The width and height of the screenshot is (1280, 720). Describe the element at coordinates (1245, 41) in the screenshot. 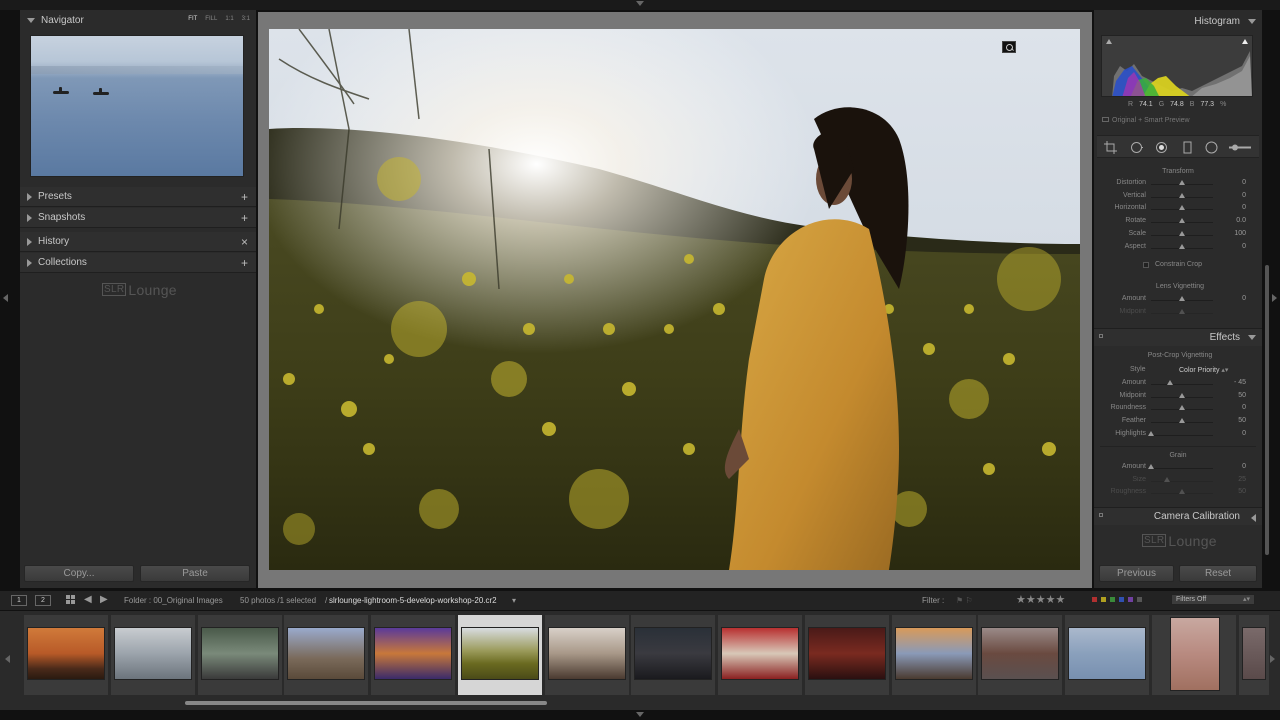

I see `highlight-clipping-icon` at that location.